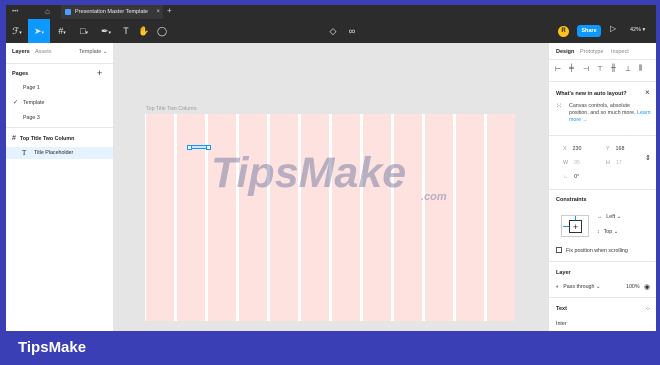 The height and width of the screenshot is (365, 660). What do you see at coordinates (563, 273) in the screenshot?
I see `layer-section-title: Layer` at bounding box center [563, 273].